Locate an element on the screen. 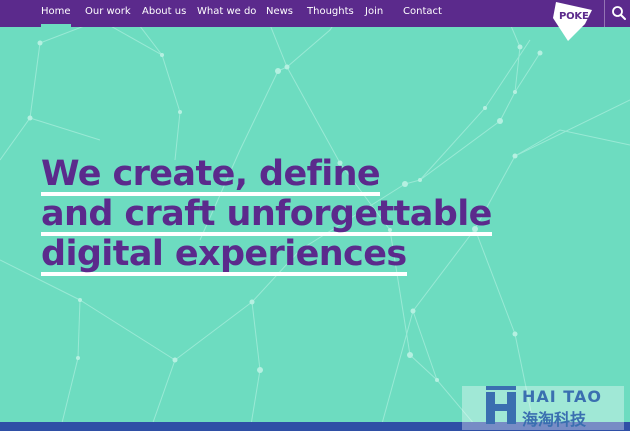 Image resolution: width=630 pixels, height=431 pixels. search-divider is located at coordinates (604, 13).